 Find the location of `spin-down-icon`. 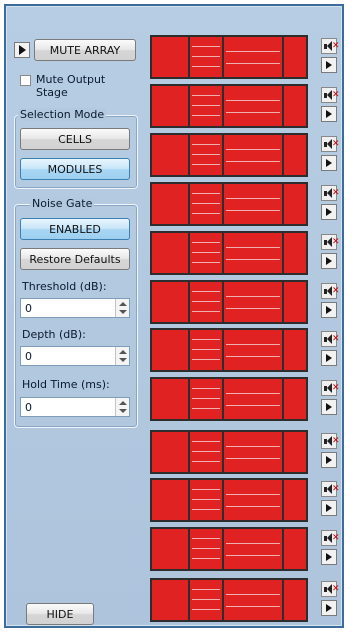

spin-down-icon is located at coordinates (123, 360).